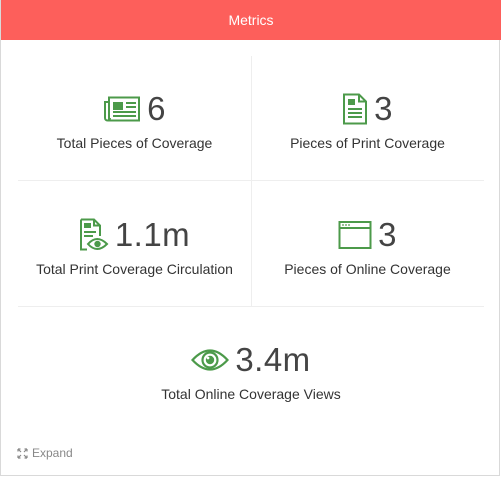 The width and height of the screenshot is (502, 477). Describe the element at coordinates (251, 394) in the screenshot. I see `metric-label: Total Online Coverage Views` at that location.